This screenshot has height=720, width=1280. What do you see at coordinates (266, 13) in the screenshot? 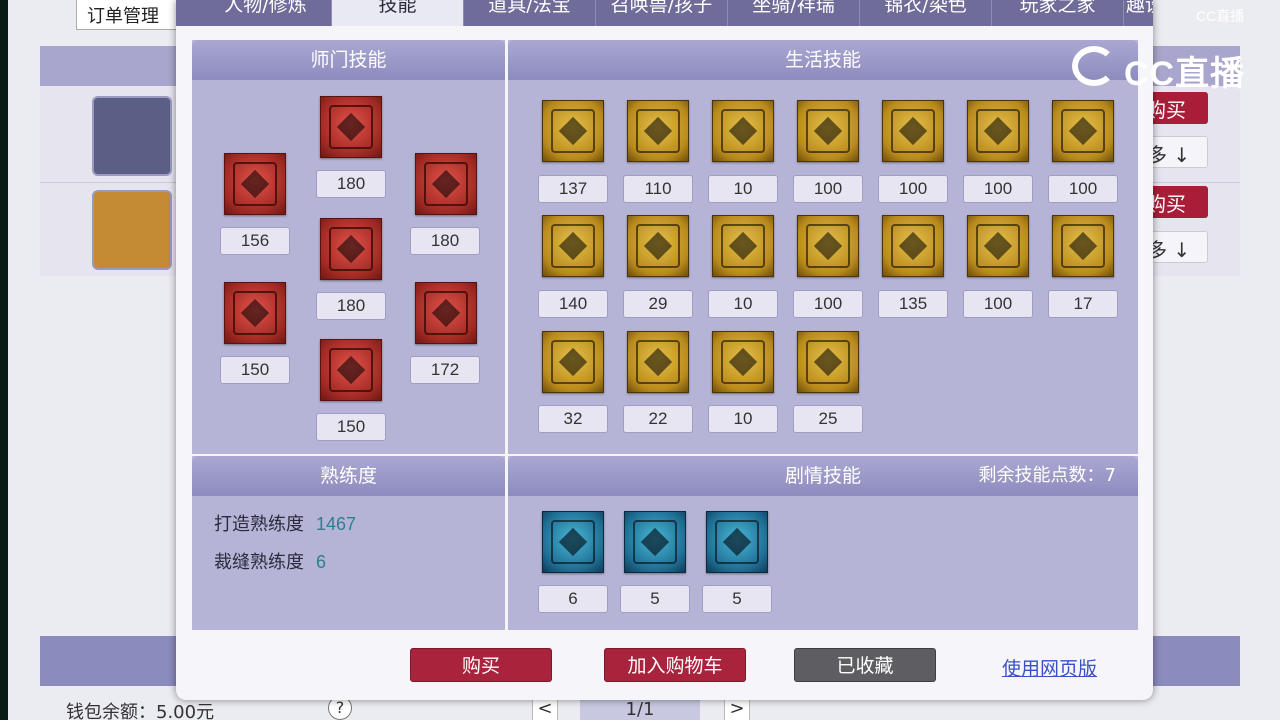
I see `tab-character: 人物/修炼` at bounding box center [266, 13].